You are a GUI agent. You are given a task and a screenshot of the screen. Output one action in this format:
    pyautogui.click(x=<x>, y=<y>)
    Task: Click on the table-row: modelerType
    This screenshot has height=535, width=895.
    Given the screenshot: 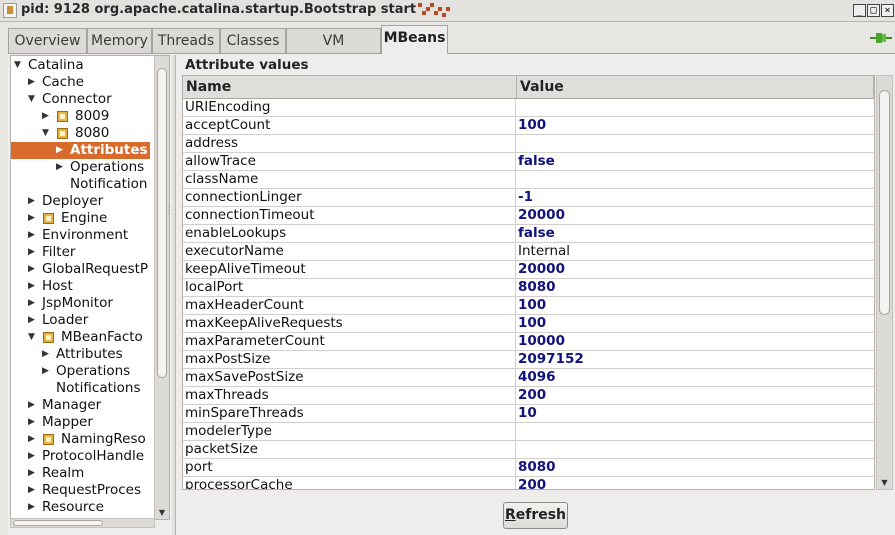 What is the action you would take?
    pyautogui.click(x=528, y=432)
    